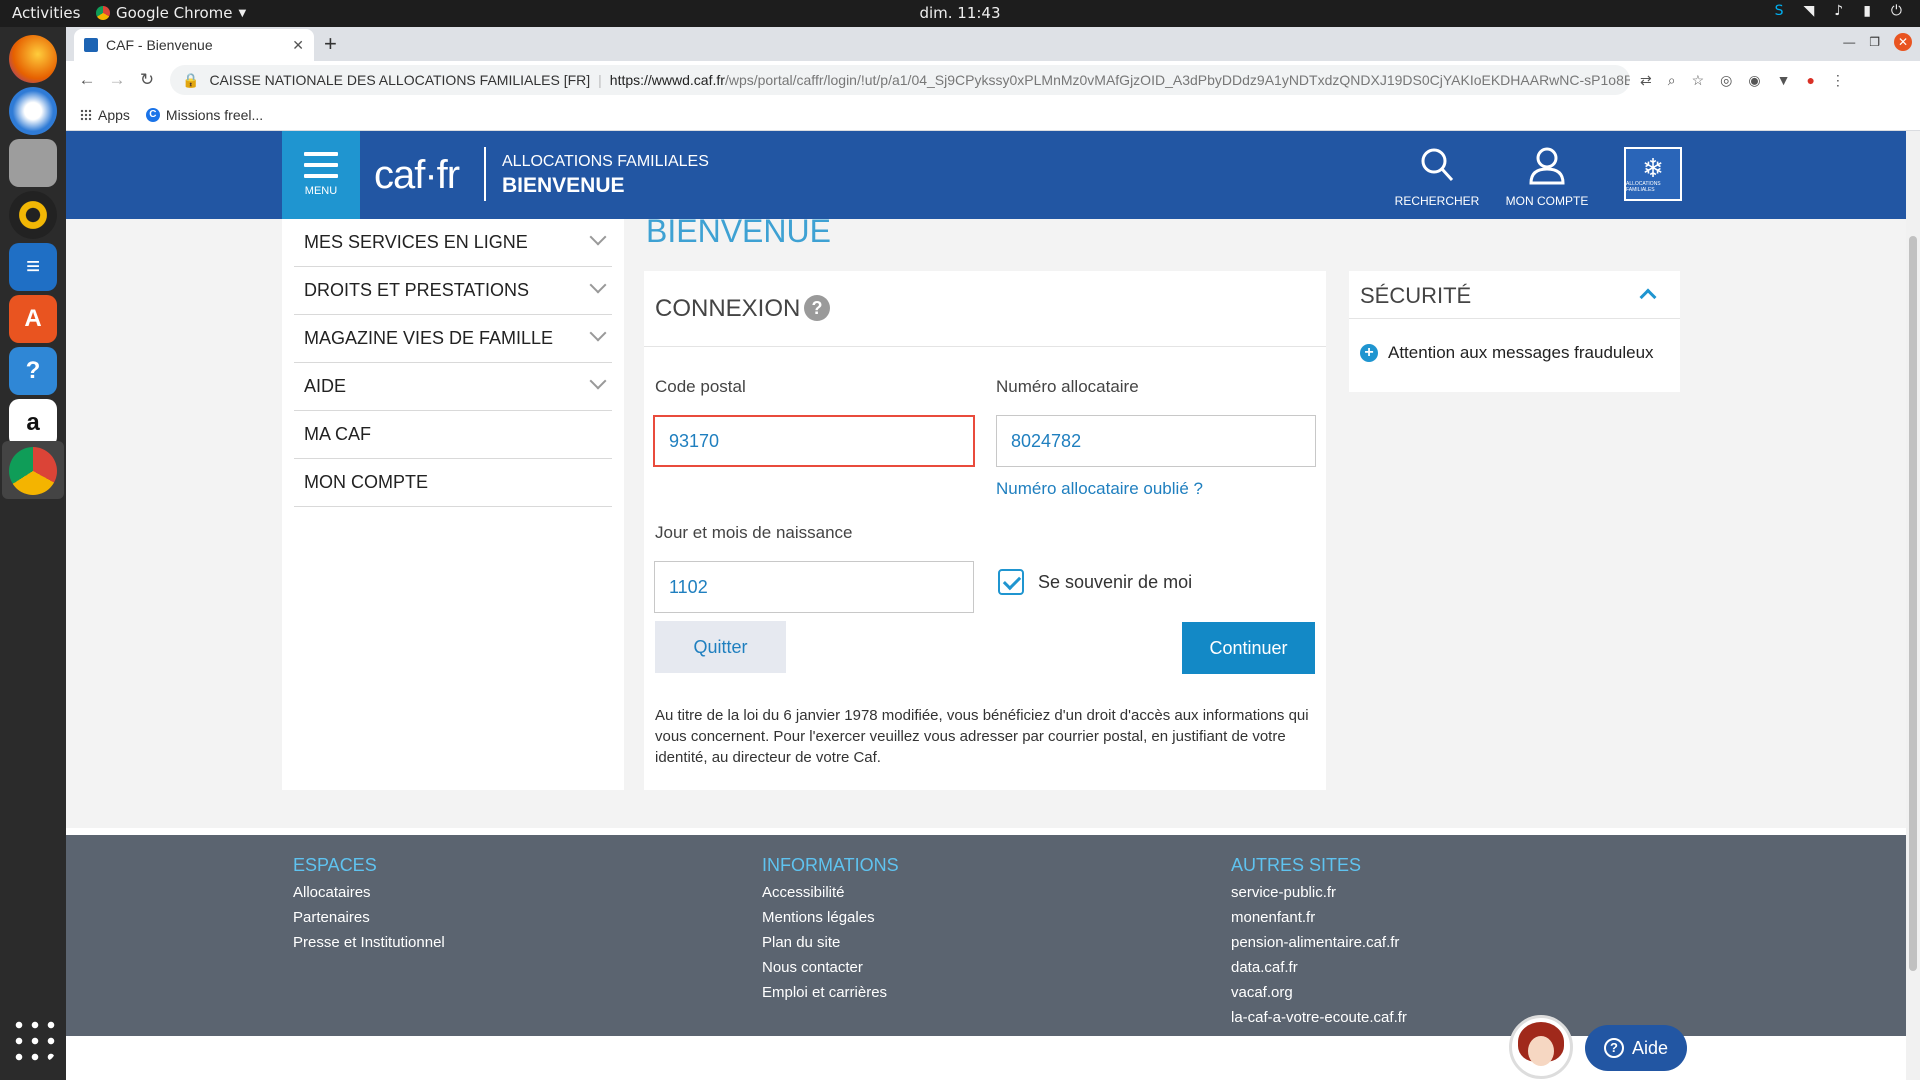 The height and width of the screenshot is (1080, 1920). What do you see at coordinates (830, 992) in the screenshot?
I see `footer-link: Emploi et carrières` at bounding box center [830, 992].